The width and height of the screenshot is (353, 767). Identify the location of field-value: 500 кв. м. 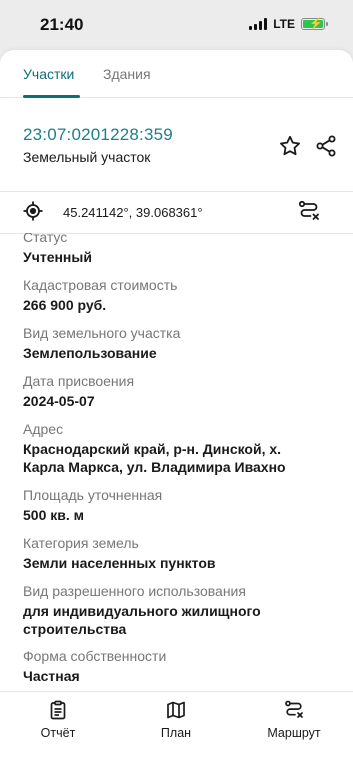
(53, 515).